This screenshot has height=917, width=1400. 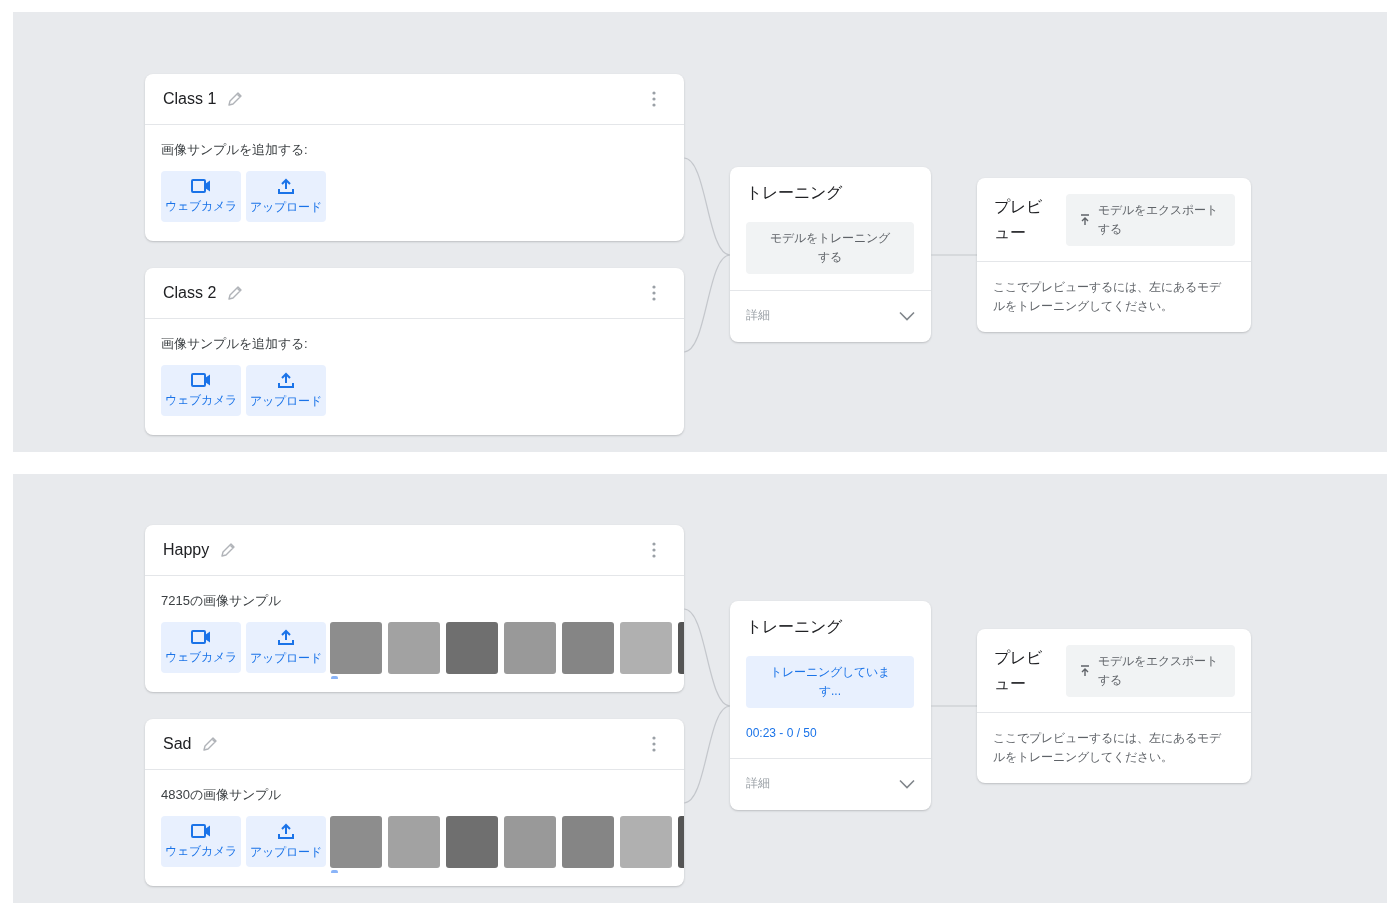 I want to click on class-name: Class 1, so click(x=190, y=99).